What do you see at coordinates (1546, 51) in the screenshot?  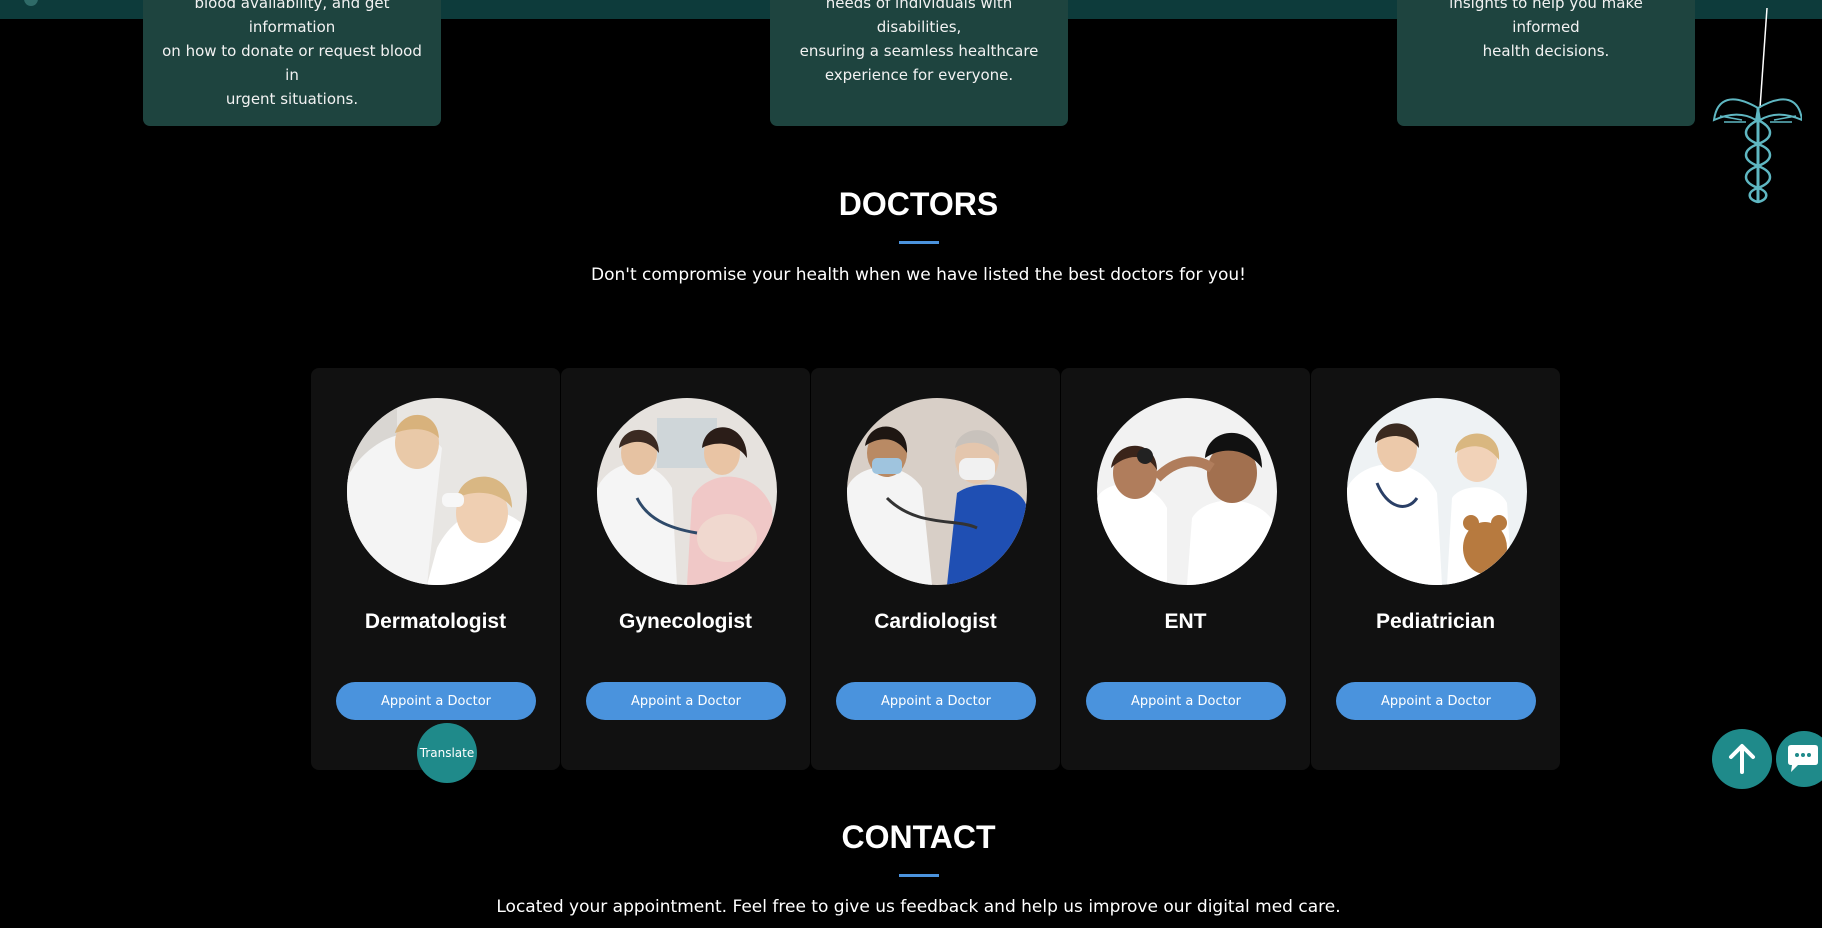 I see `service-text-line: health decisions.` at bounding box center [1546, 51].